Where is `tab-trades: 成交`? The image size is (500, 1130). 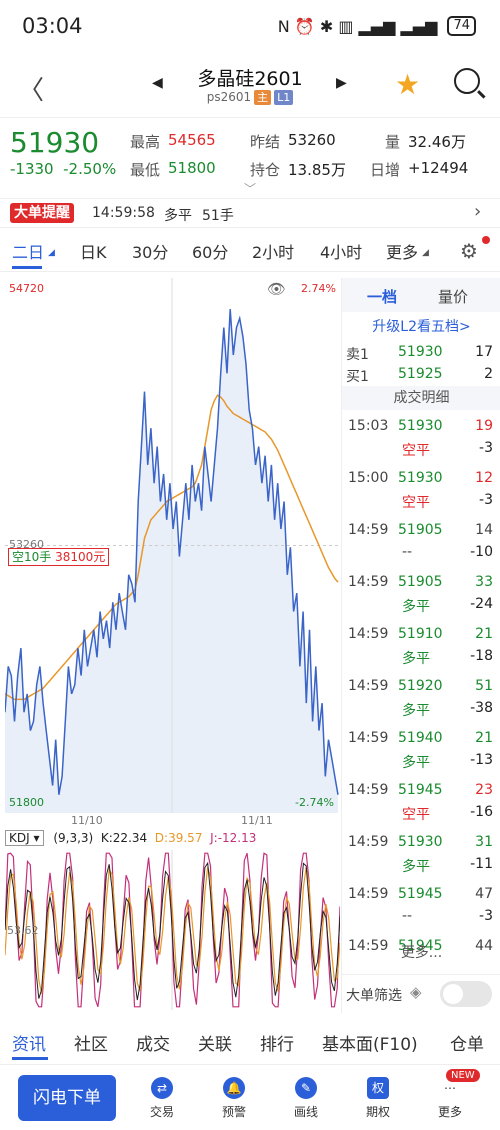
tab-trades: 成交 is located at coordinates (153, 1042).